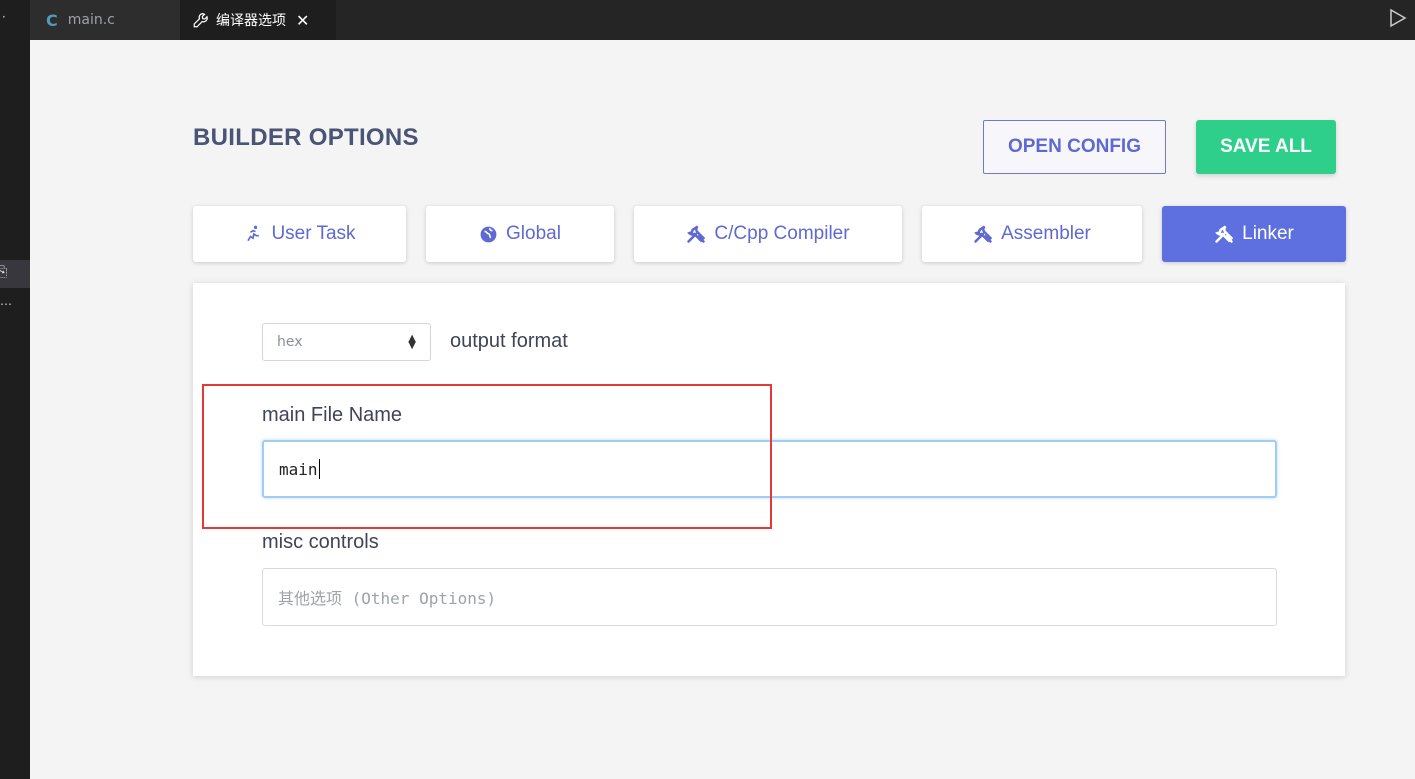  I want to click on tab-label: Linker, so click(1268, 233).